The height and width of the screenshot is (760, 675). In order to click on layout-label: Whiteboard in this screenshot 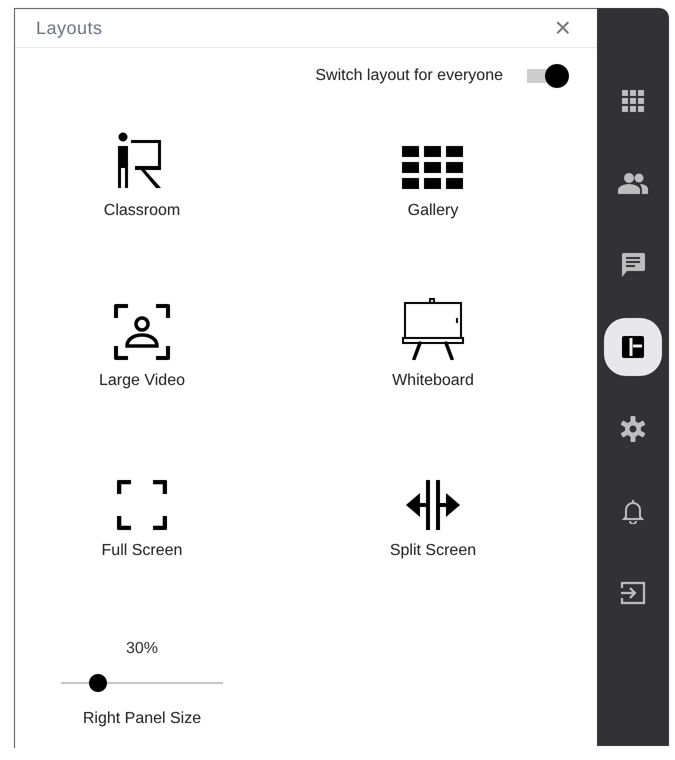, I will do `click(433, 381)`.